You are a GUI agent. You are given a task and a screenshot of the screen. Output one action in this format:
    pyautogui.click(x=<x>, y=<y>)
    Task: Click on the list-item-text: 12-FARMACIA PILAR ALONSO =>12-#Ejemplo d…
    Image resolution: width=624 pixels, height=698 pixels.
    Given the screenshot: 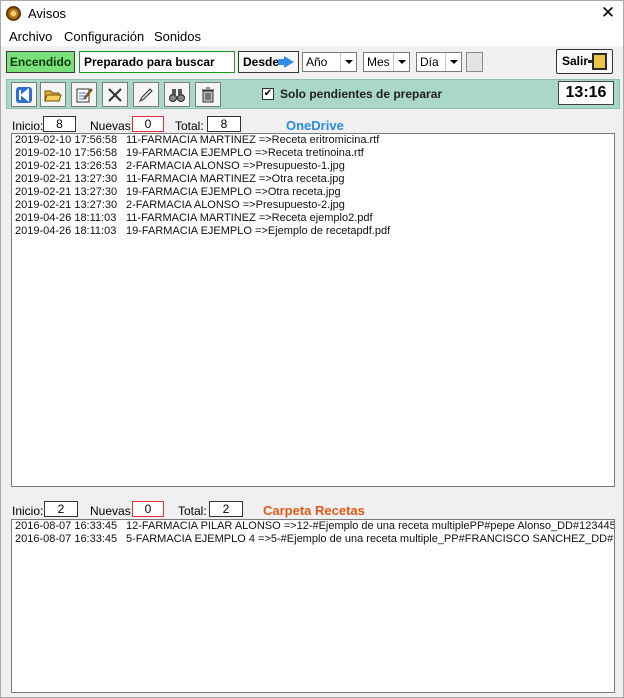 What is the action you would take?
    pyautogui.click(x=370, y=526)
    